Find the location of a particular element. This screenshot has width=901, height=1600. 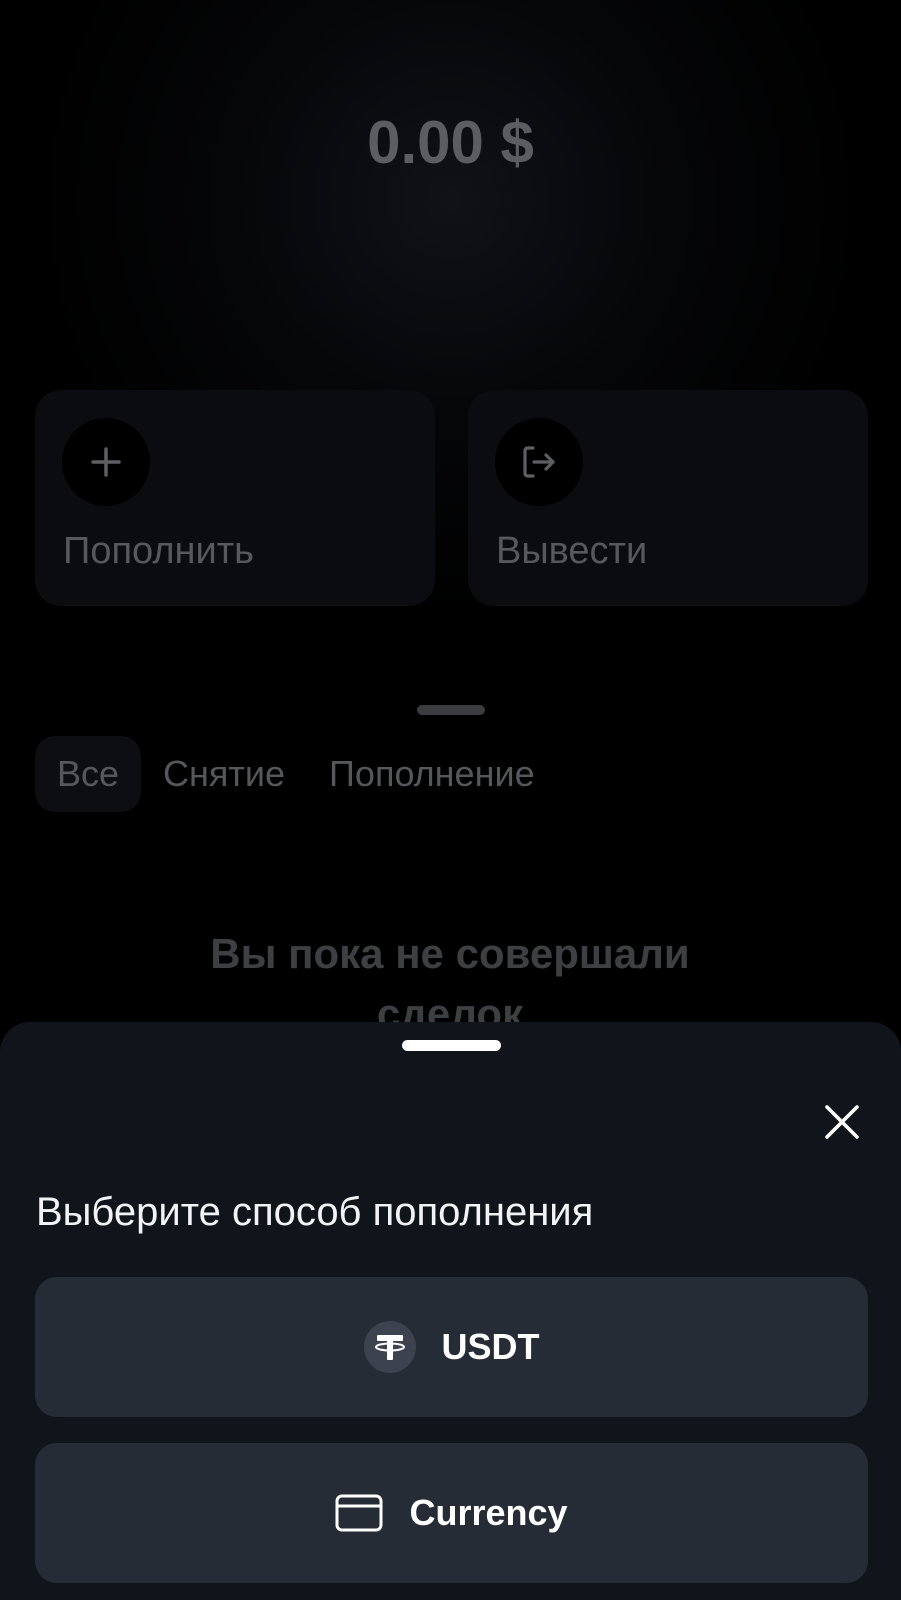

deposit-label: Пополнить is located at coordinates (158, 551).